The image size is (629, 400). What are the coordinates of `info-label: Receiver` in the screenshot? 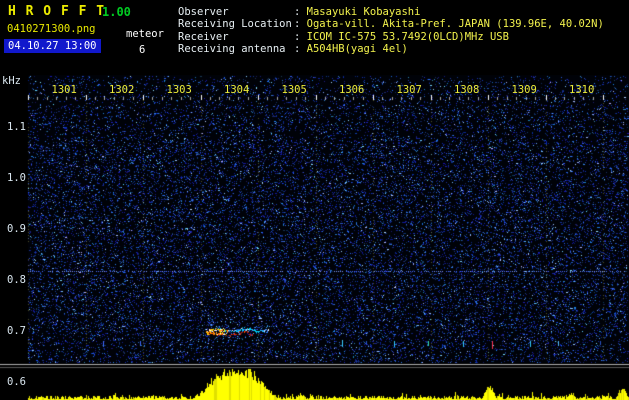 It's located at (203, 36).